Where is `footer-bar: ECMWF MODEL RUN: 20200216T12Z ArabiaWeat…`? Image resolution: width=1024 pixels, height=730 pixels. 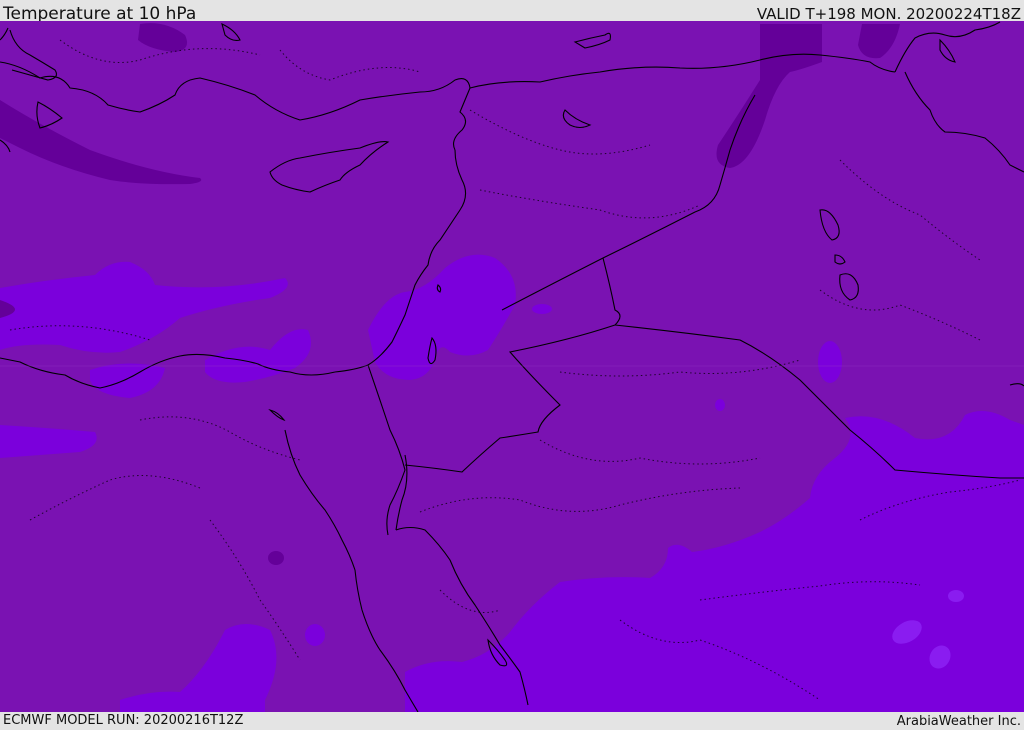 footer-bar: ECMWF MODEL RUN: 20200216T12Z ArabiaWeat… is located at coordinates (512, 720).